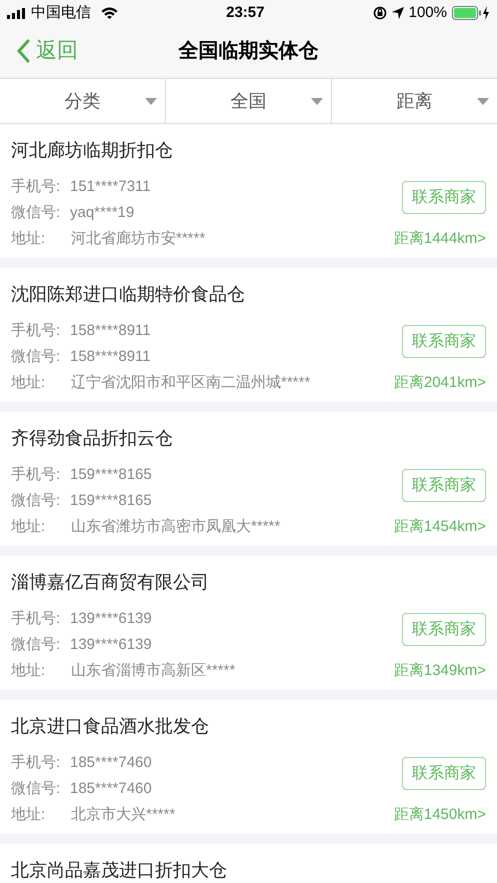 The image size is (497, 883). What do you see at coordinates (119, 870) in the screenshot?
I see `store-name: 北京尚品嘉茂进口折扣大仓` at bounding box center [119, 870].